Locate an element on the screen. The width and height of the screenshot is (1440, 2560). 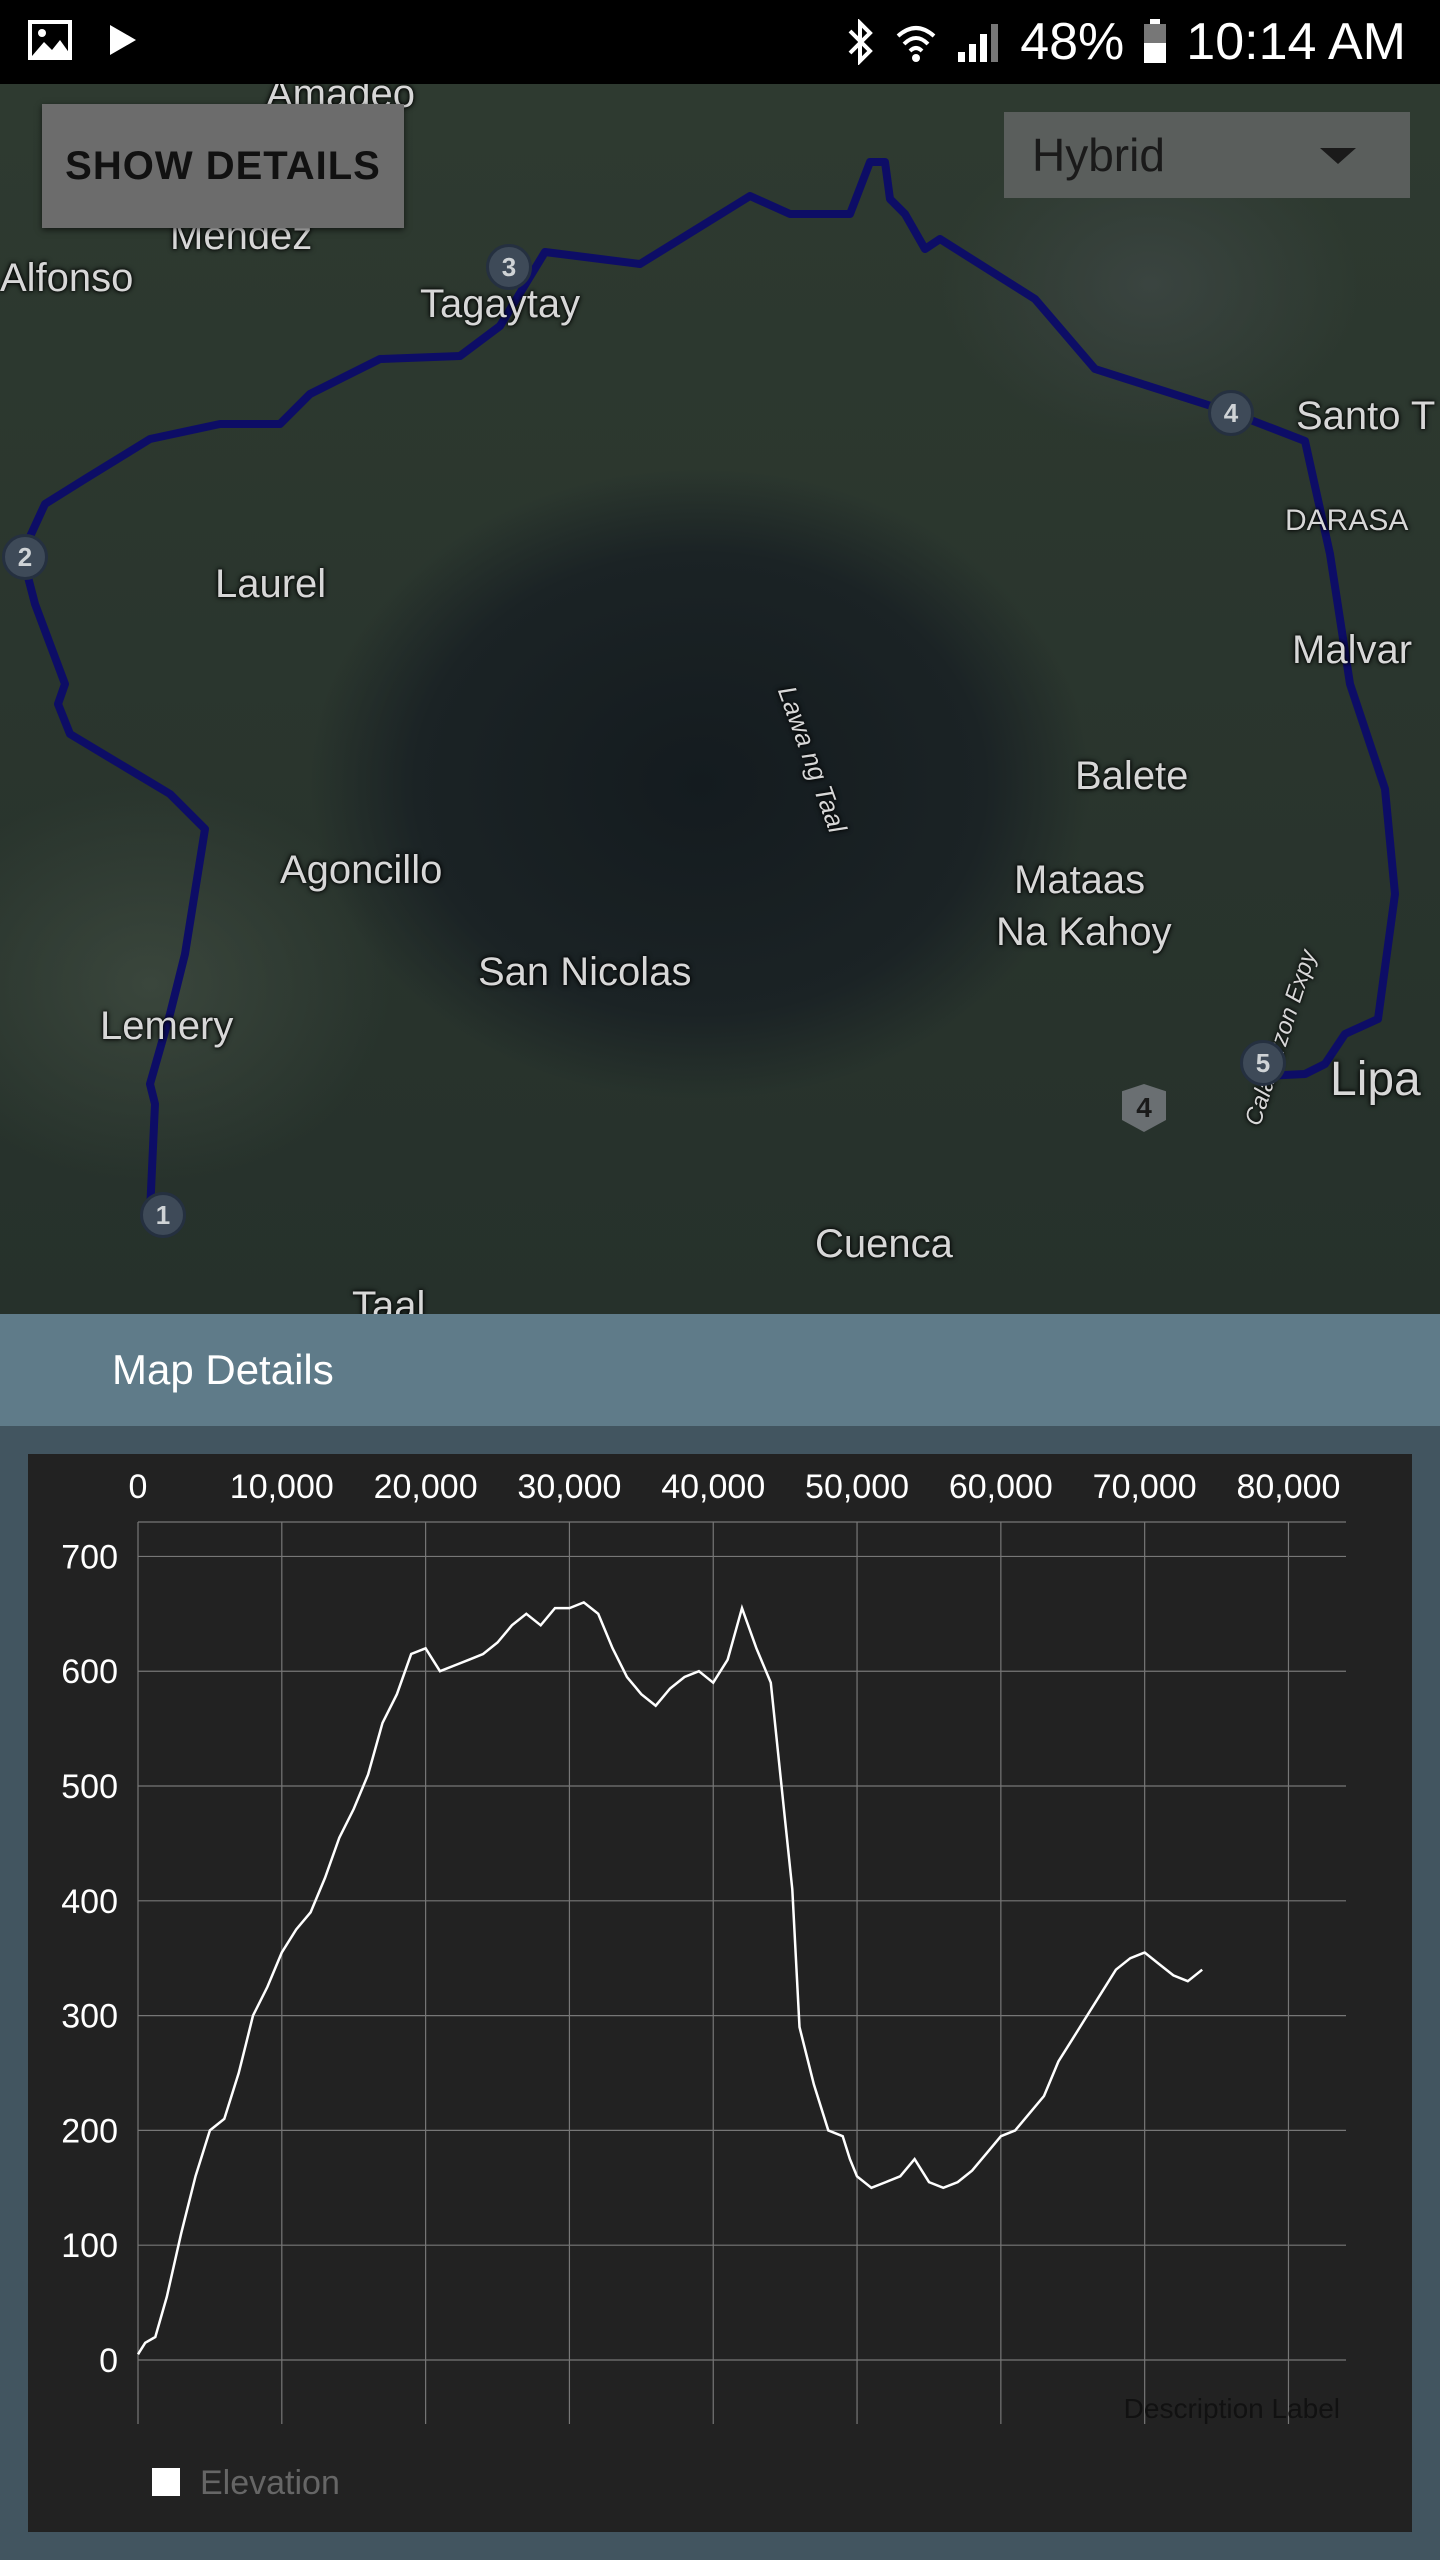
chart-description: Description Label is located at coordinates (1232, 2408).